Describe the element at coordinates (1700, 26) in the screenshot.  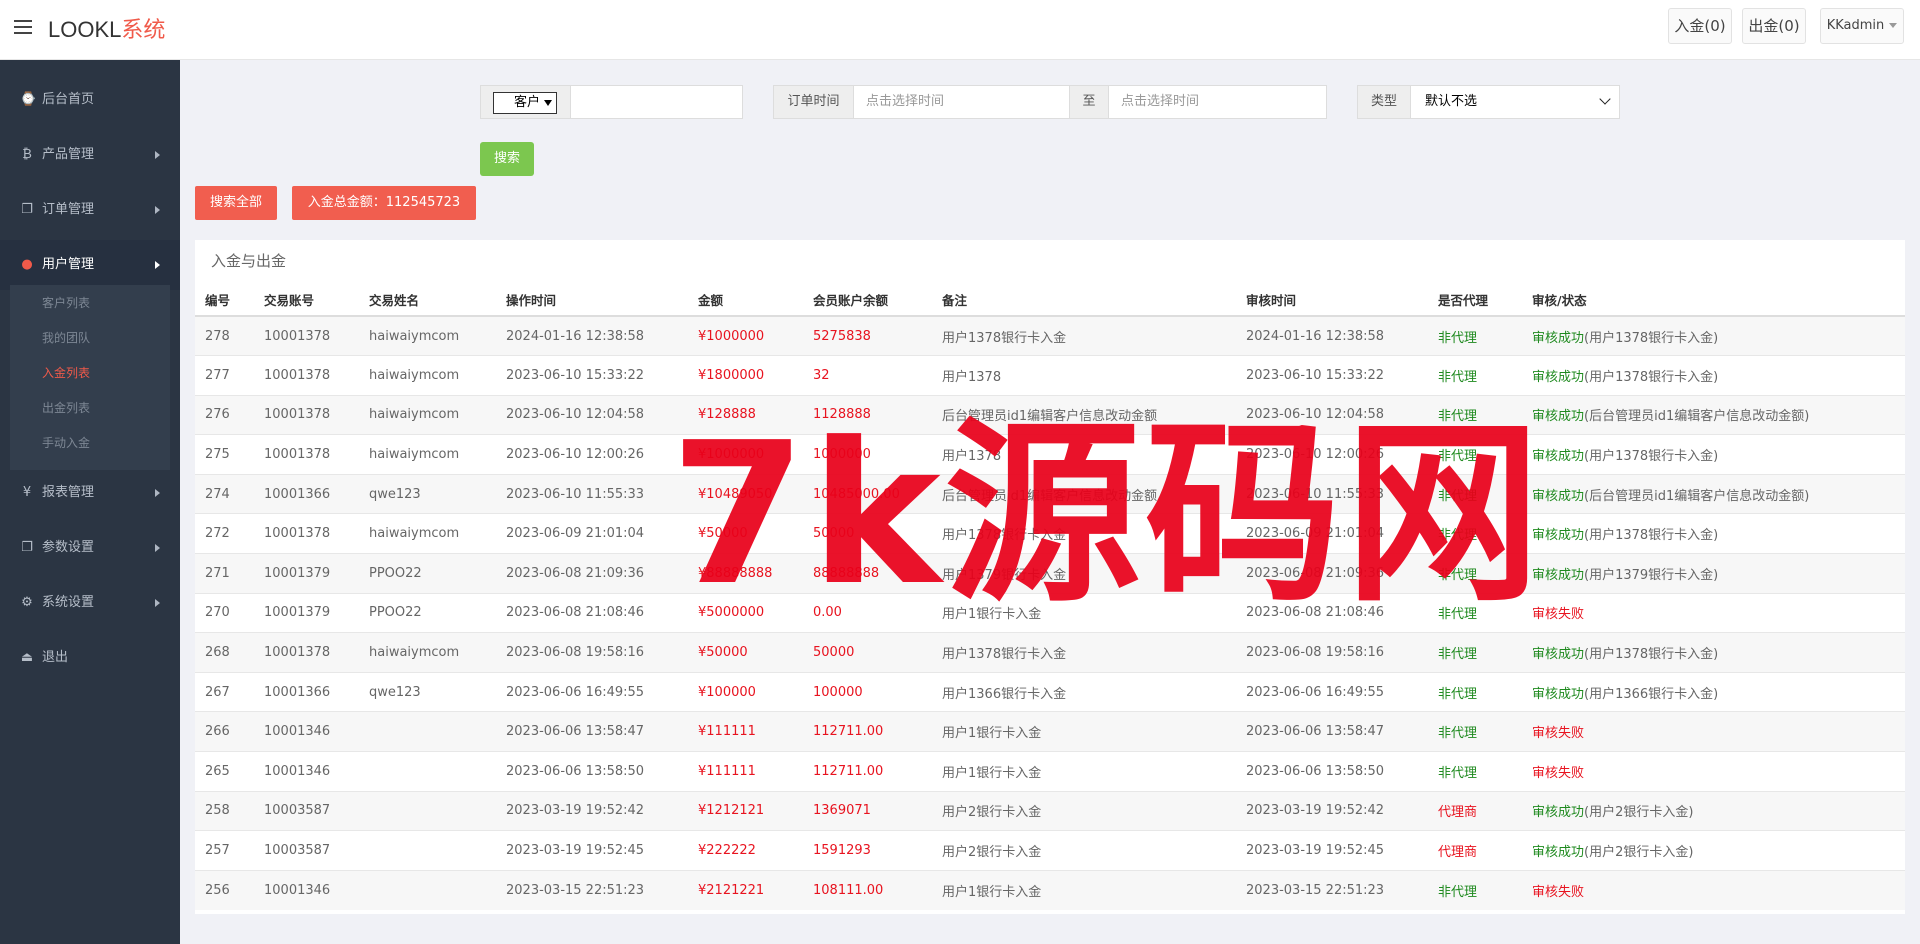
I see `deposit-count-button: 入金(0)` at that location.